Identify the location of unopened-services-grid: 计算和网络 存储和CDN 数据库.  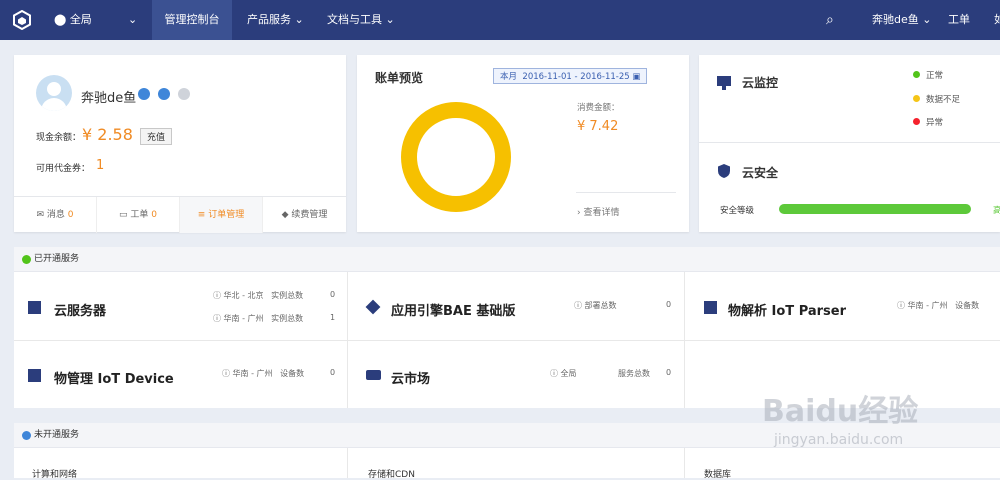
(507, 464).